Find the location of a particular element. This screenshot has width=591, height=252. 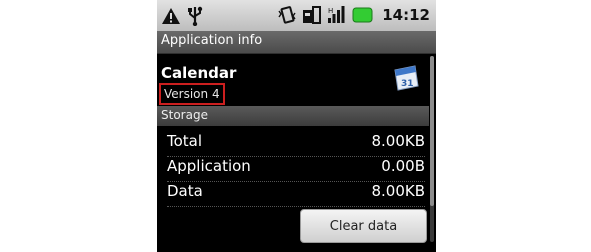

scrollbar is located at coordinates (432, 149).